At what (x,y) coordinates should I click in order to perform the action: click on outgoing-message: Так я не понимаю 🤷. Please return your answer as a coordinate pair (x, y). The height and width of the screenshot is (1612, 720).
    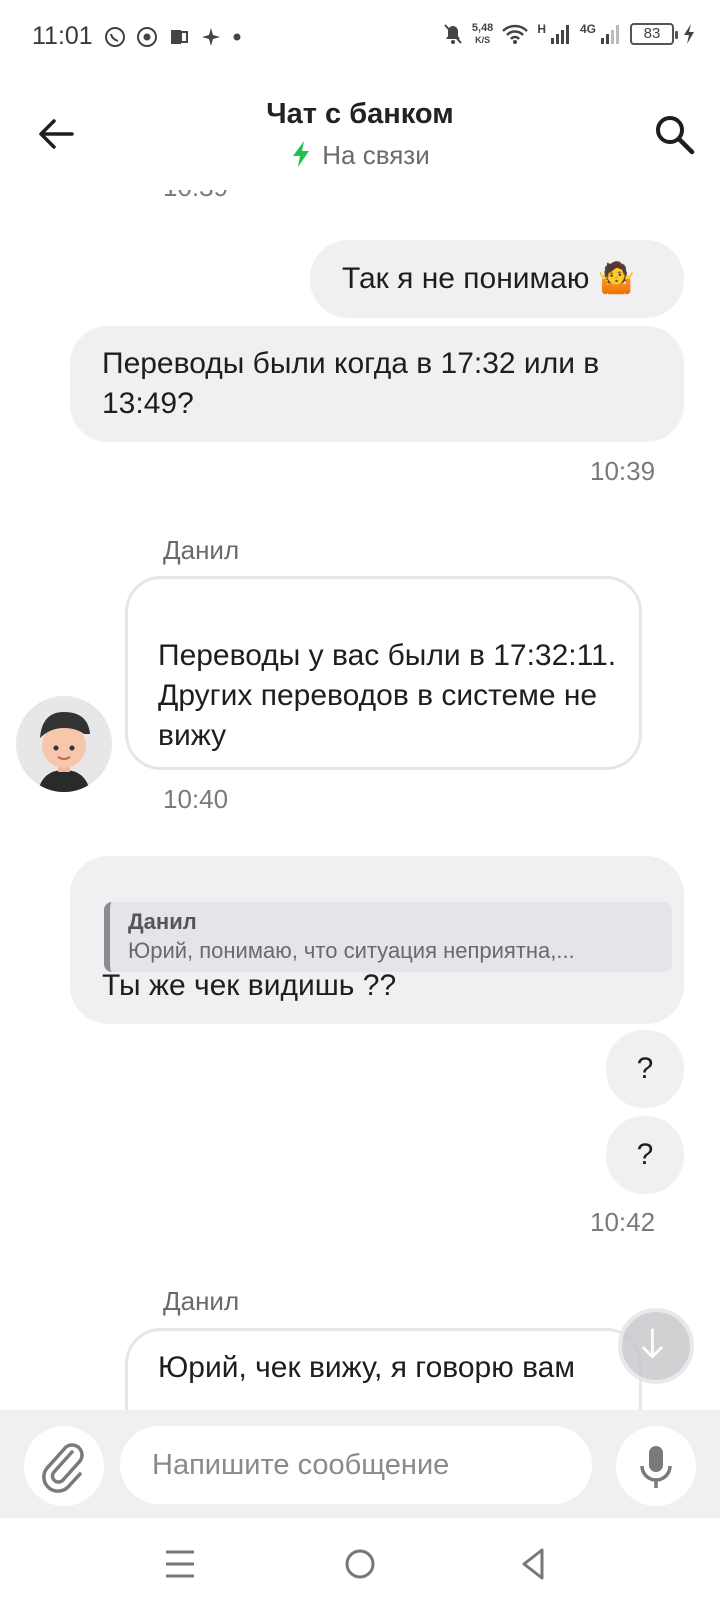
    Looking at the image, I should click on (497, 279).